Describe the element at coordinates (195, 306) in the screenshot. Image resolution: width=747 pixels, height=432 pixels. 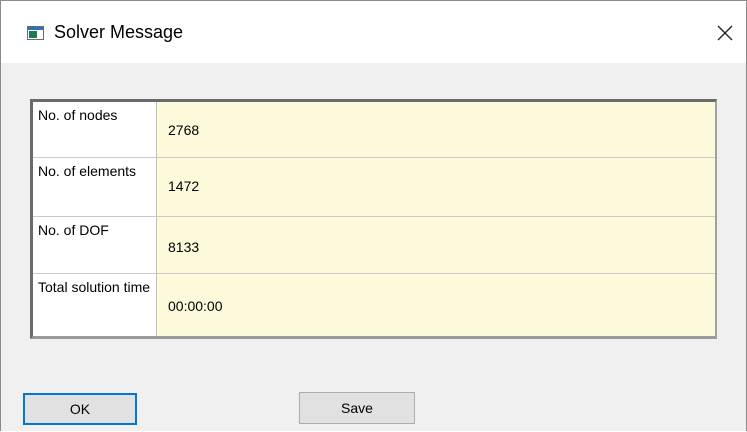
I see `row-value: 00:00:00` at that location.